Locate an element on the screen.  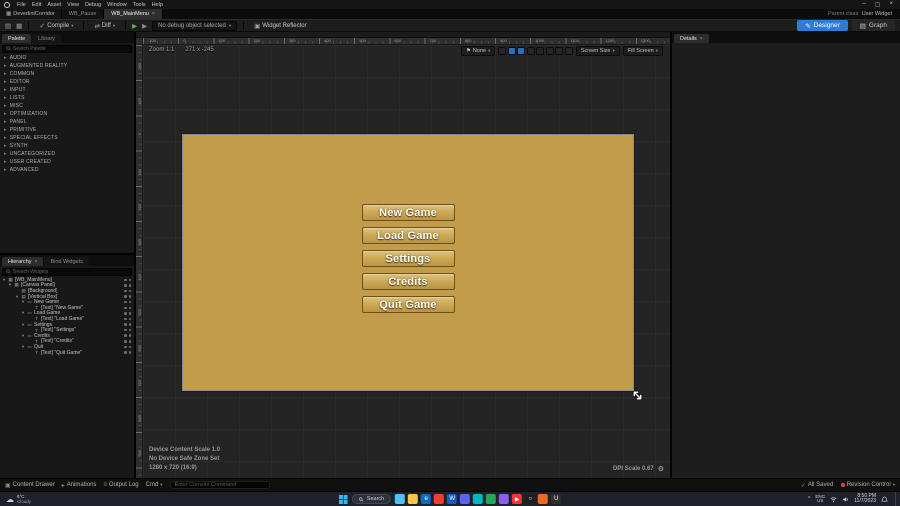
parent-class-value: User Widget is located at coordinates (877, 14).